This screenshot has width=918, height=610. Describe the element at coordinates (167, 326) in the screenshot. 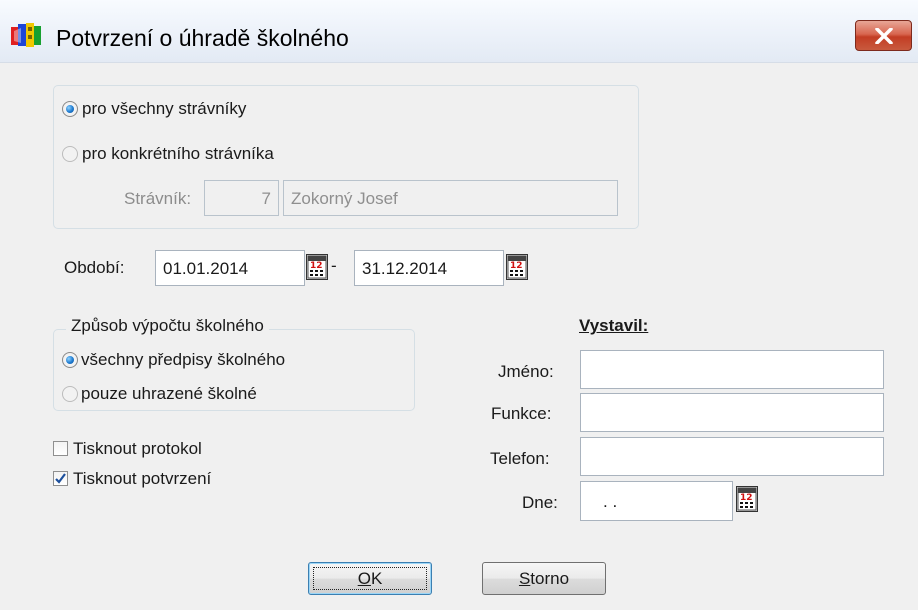

I see `calculation-group-legend: Způsob výpočtu školného` at that location.